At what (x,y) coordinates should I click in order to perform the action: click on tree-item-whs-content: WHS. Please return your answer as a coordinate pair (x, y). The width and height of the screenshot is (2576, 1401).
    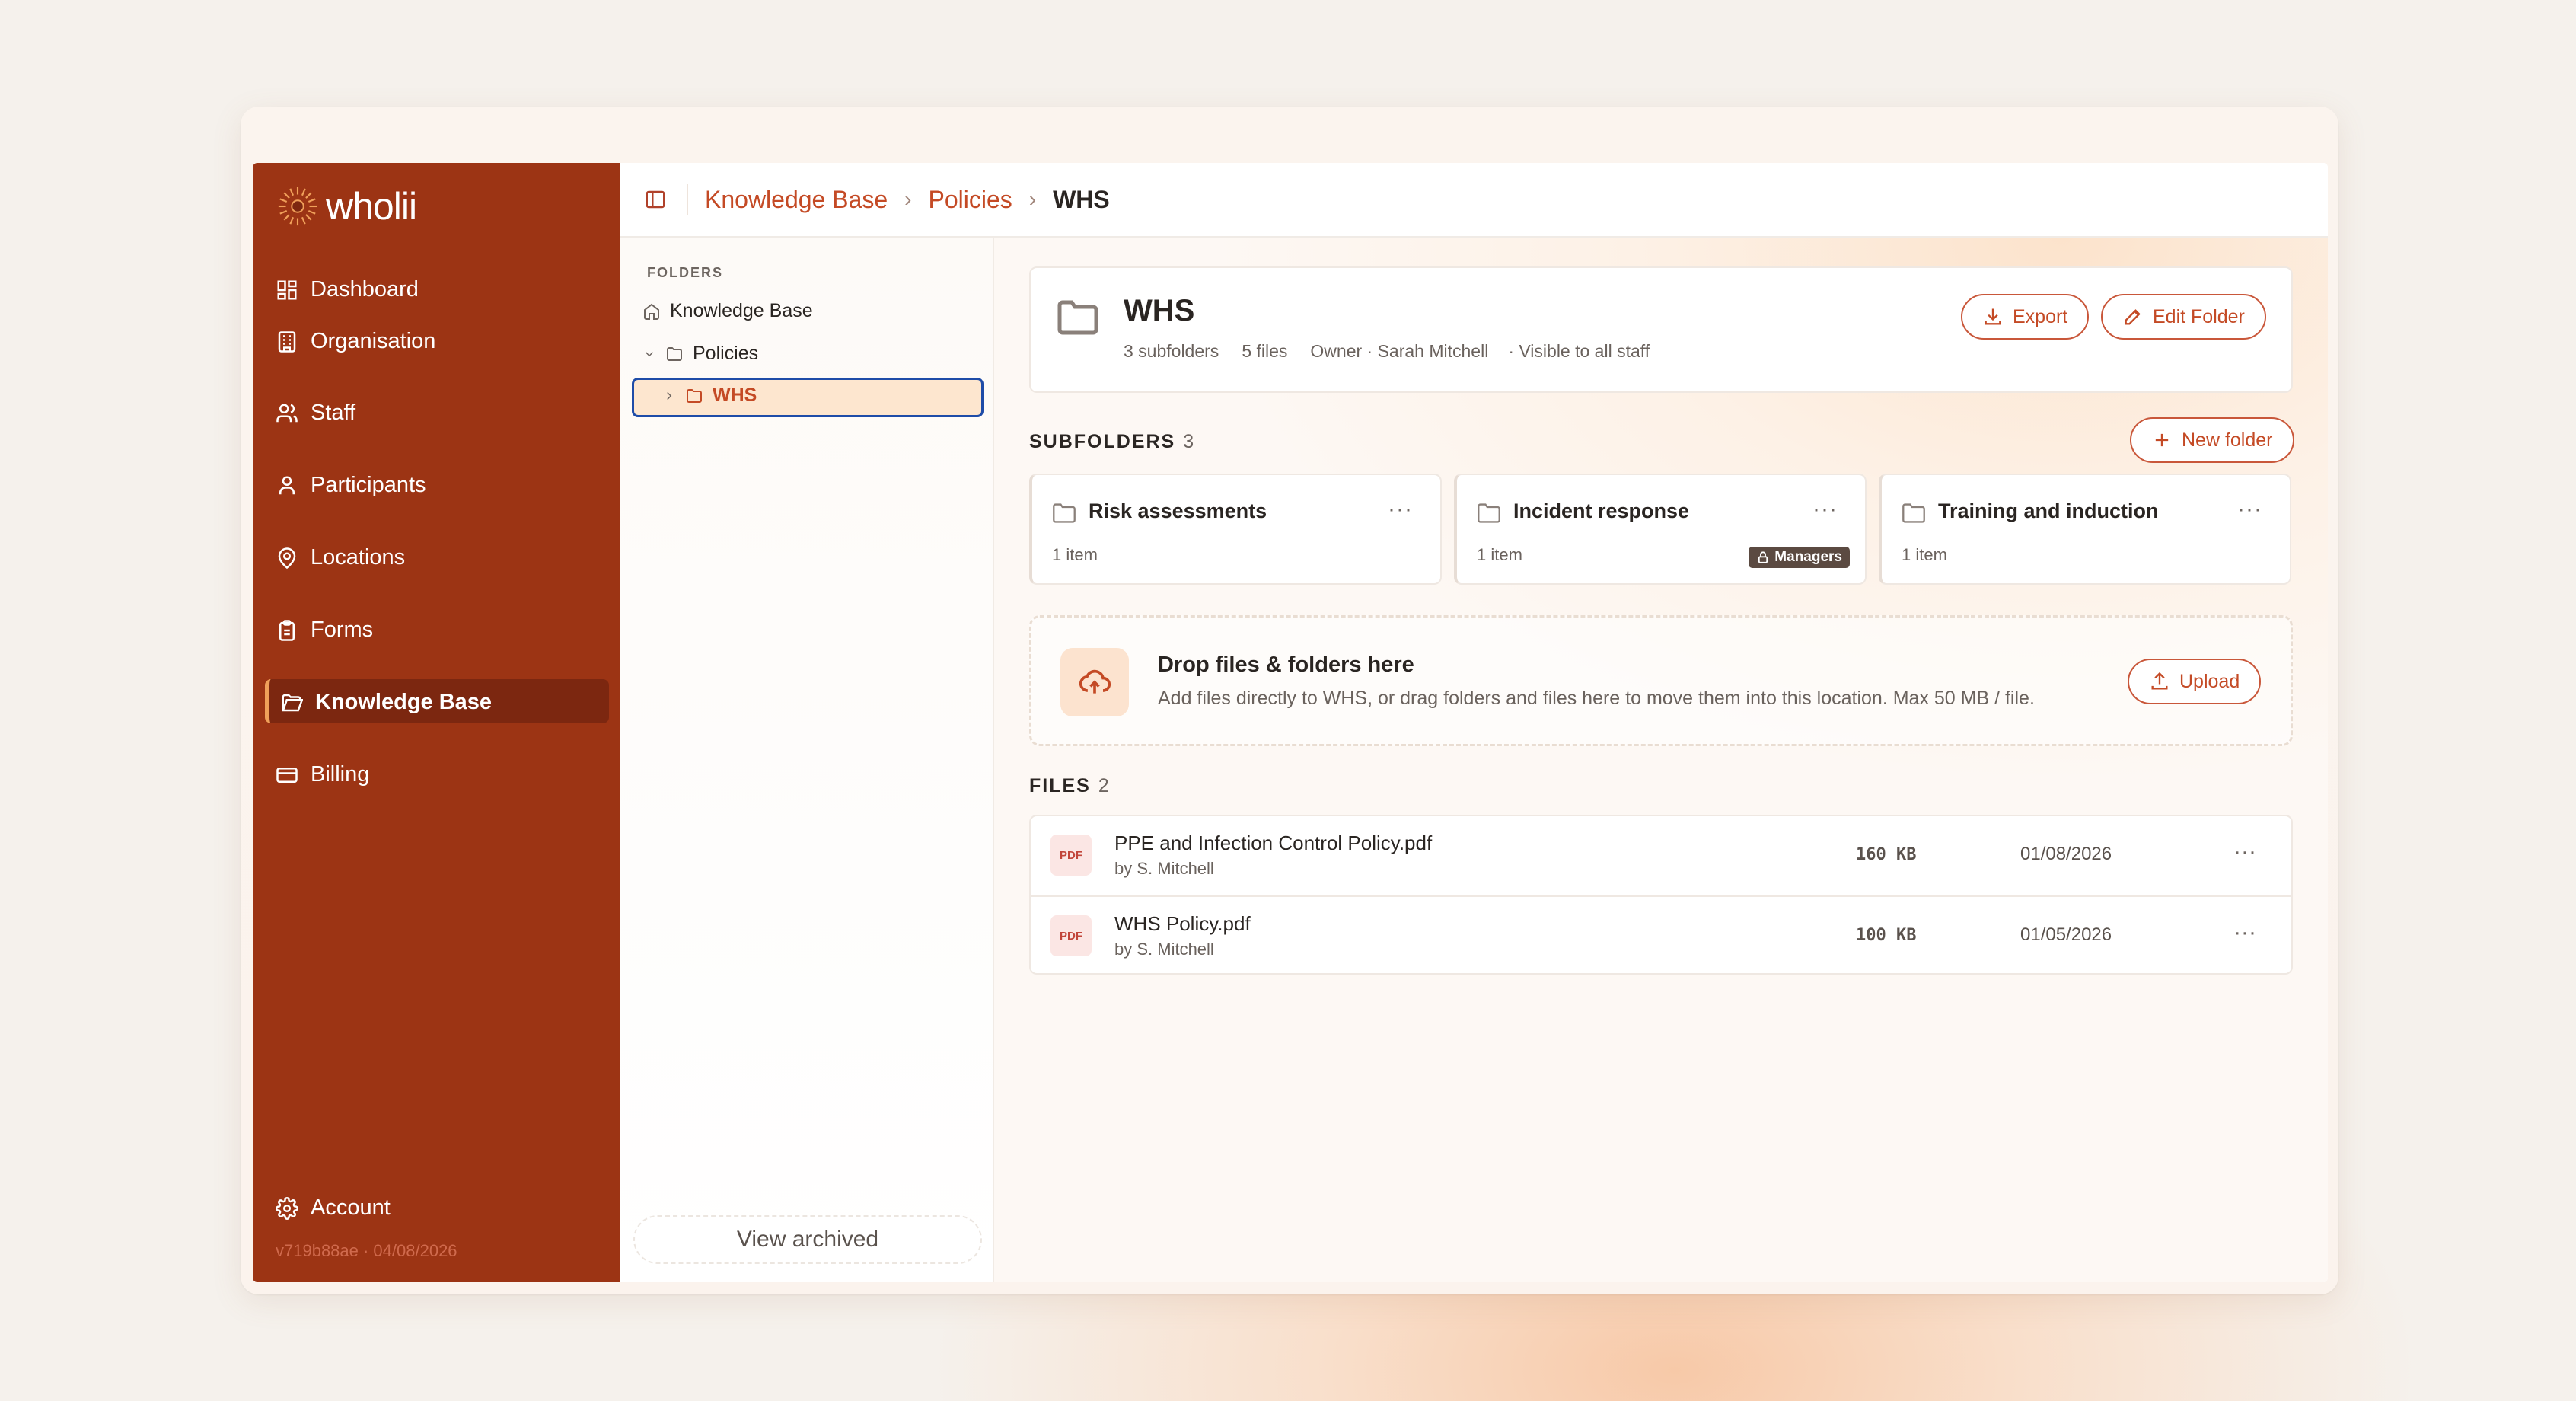
    Looking at the image, I should click on (710, 396).